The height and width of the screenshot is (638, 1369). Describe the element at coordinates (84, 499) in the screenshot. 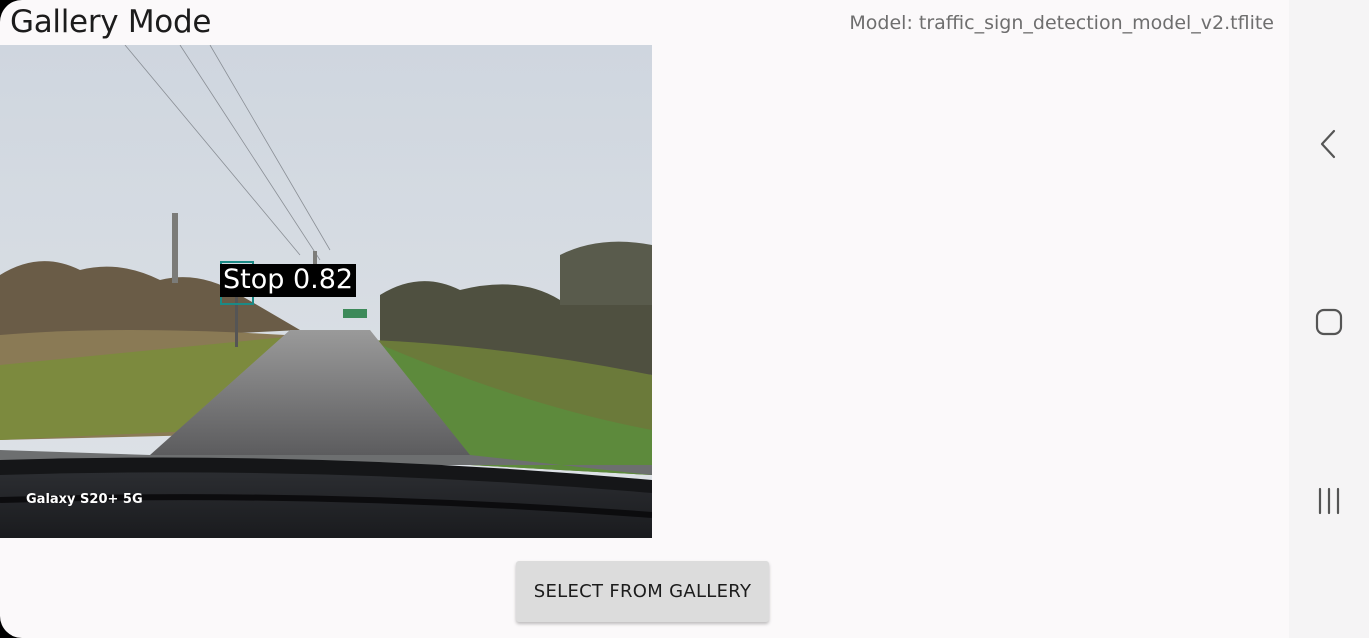

I see `camera-watermark: Galaxy S20+ 5G` at that location.